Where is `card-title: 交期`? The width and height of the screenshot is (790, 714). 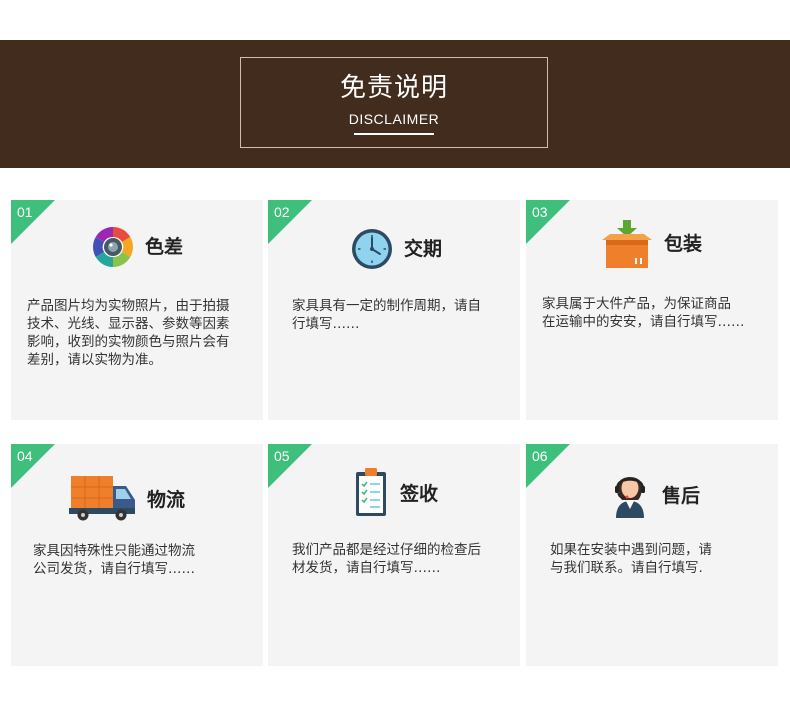 card-title: 交期 is located at coordinates (423, 249).